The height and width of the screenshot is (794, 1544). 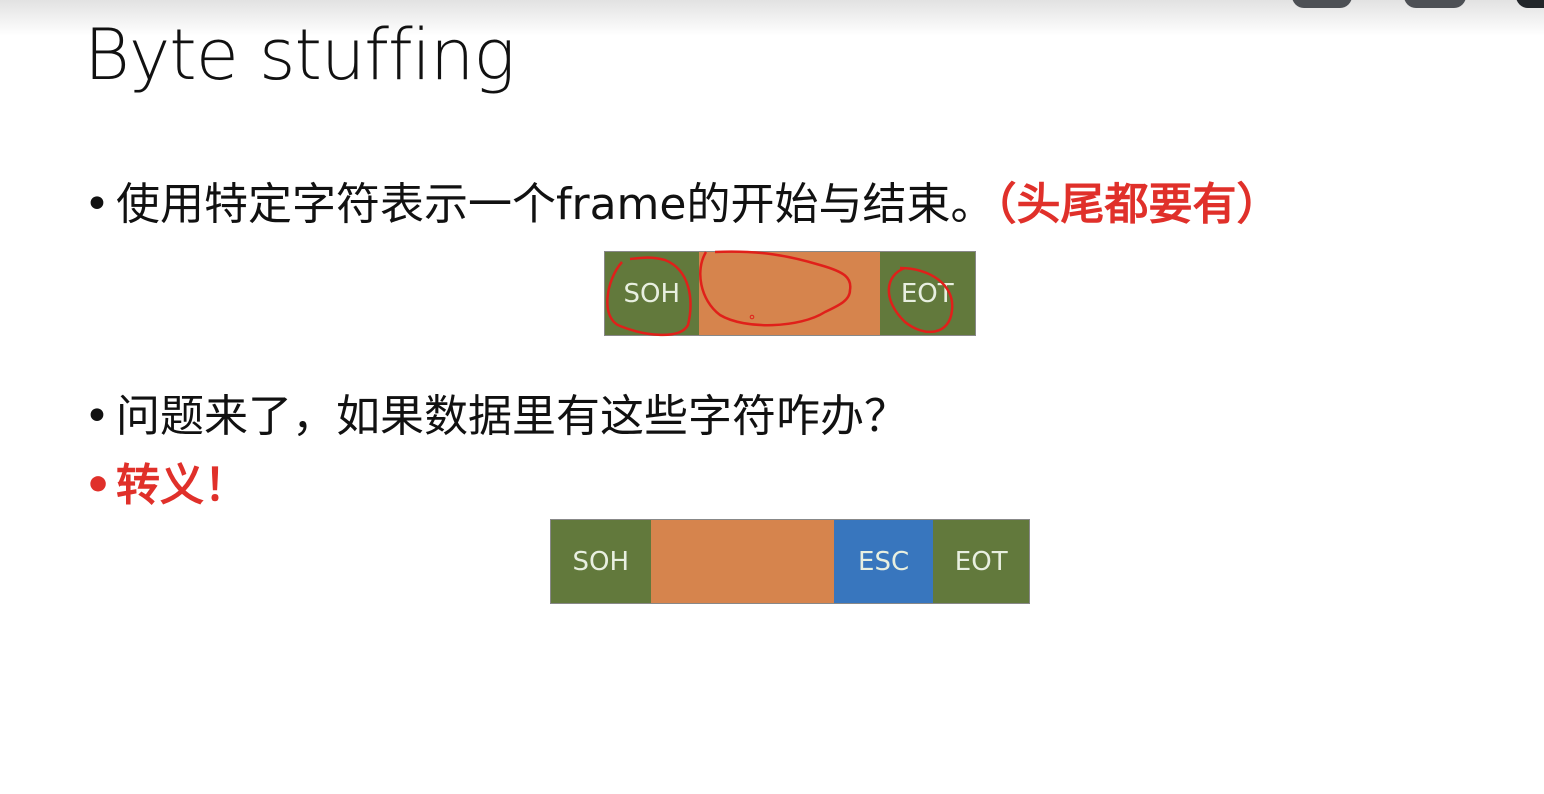 I want to click on bullet-3: •转义！, so click(x=166, y=485).